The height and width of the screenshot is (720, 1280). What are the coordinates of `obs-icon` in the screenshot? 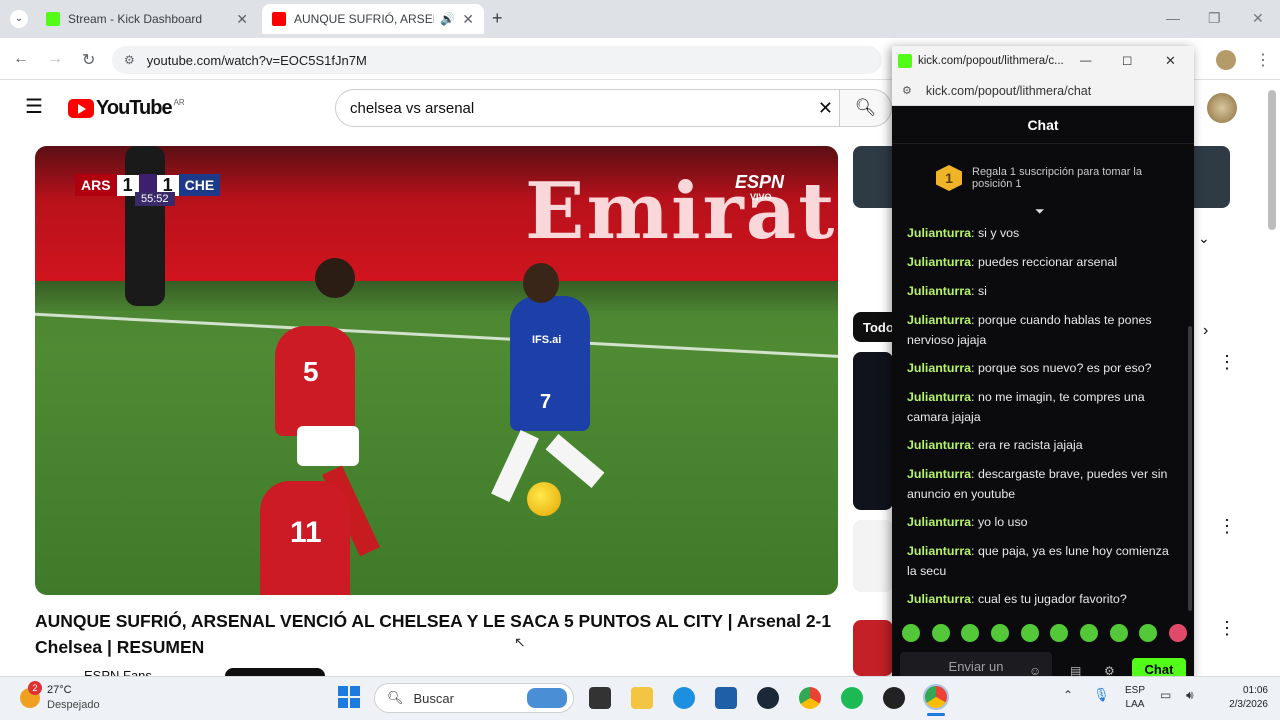 It's located at (894, 698).